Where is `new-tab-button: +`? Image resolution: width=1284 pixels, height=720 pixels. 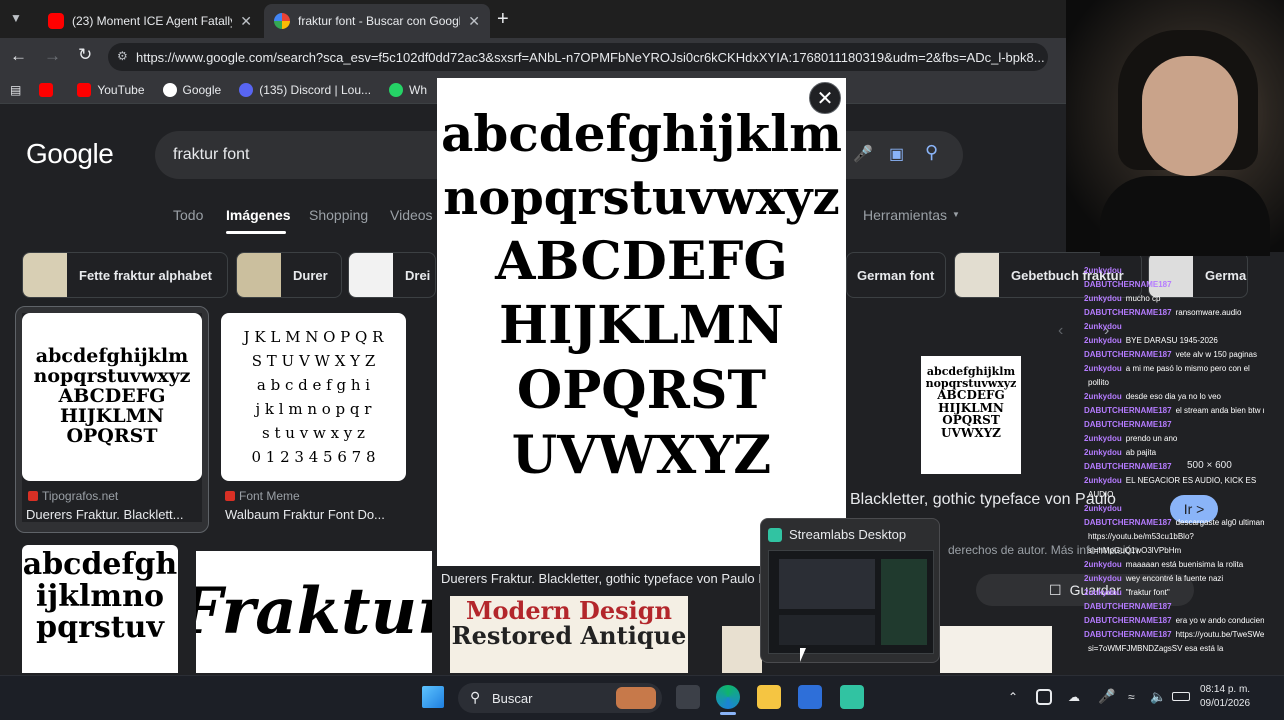
new-tab-button: + is located at coordinates (503, 19).